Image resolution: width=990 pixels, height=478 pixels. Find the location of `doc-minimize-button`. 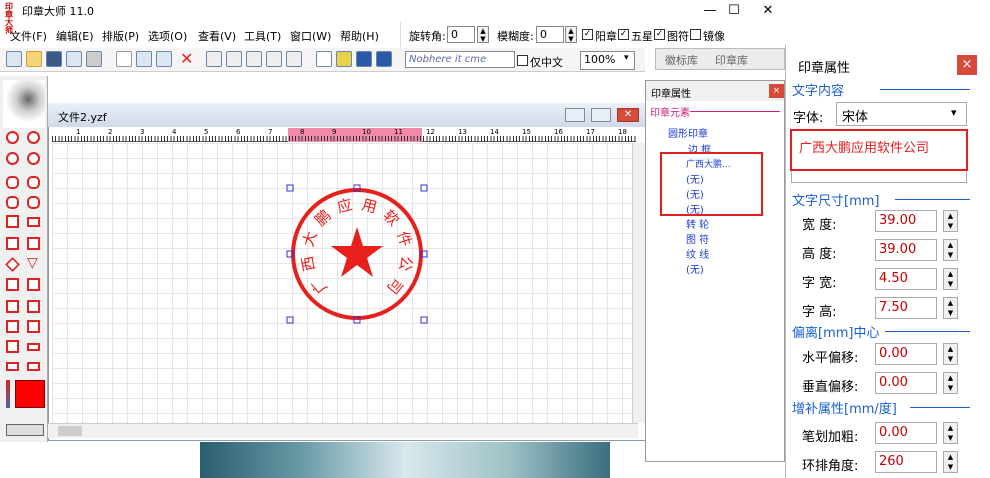

doc-minimize-button is located at coordinates (575, 115).